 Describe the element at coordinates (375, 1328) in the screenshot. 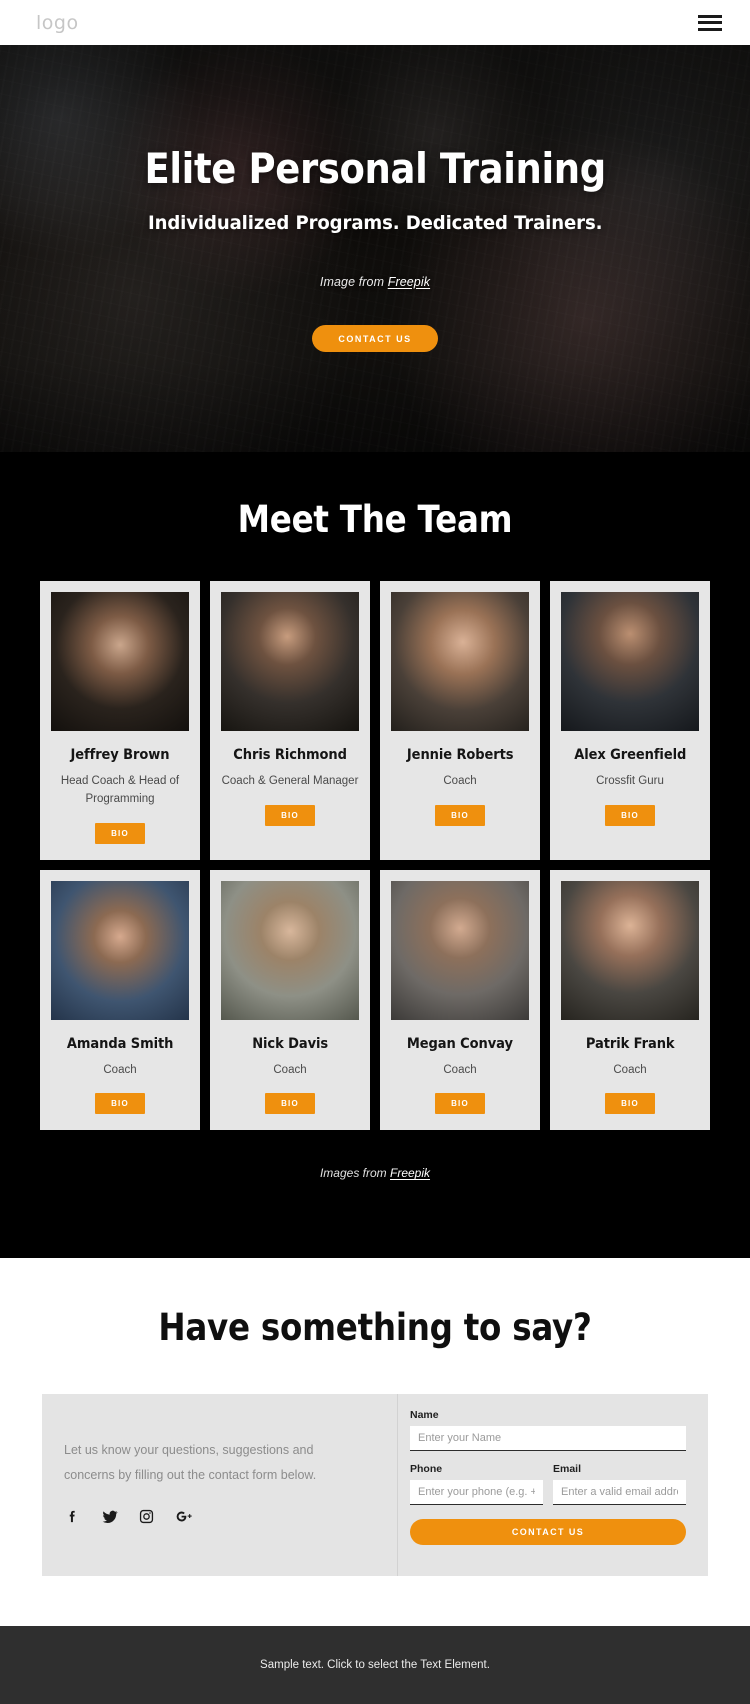

I see `contact-section-title: Have something to say?` at that location.